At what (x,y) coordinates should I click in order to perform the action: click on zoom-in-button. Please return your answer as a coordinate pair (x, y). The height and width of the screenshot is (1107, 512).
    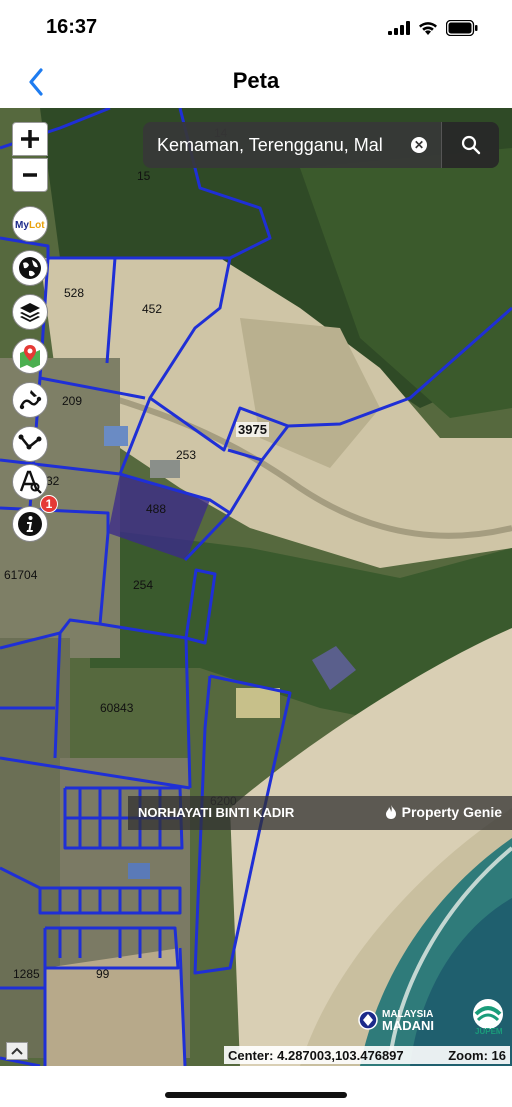
    Looking at the image, I should click on (30, 139).